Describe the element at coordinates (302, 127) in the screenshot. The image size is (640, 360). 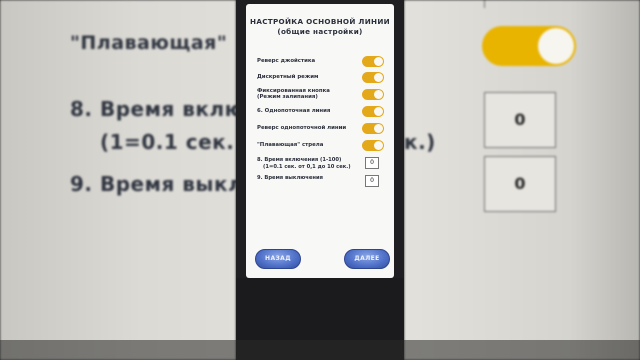
I see `toggle-label: Реверс однопоточной линии` at that location.